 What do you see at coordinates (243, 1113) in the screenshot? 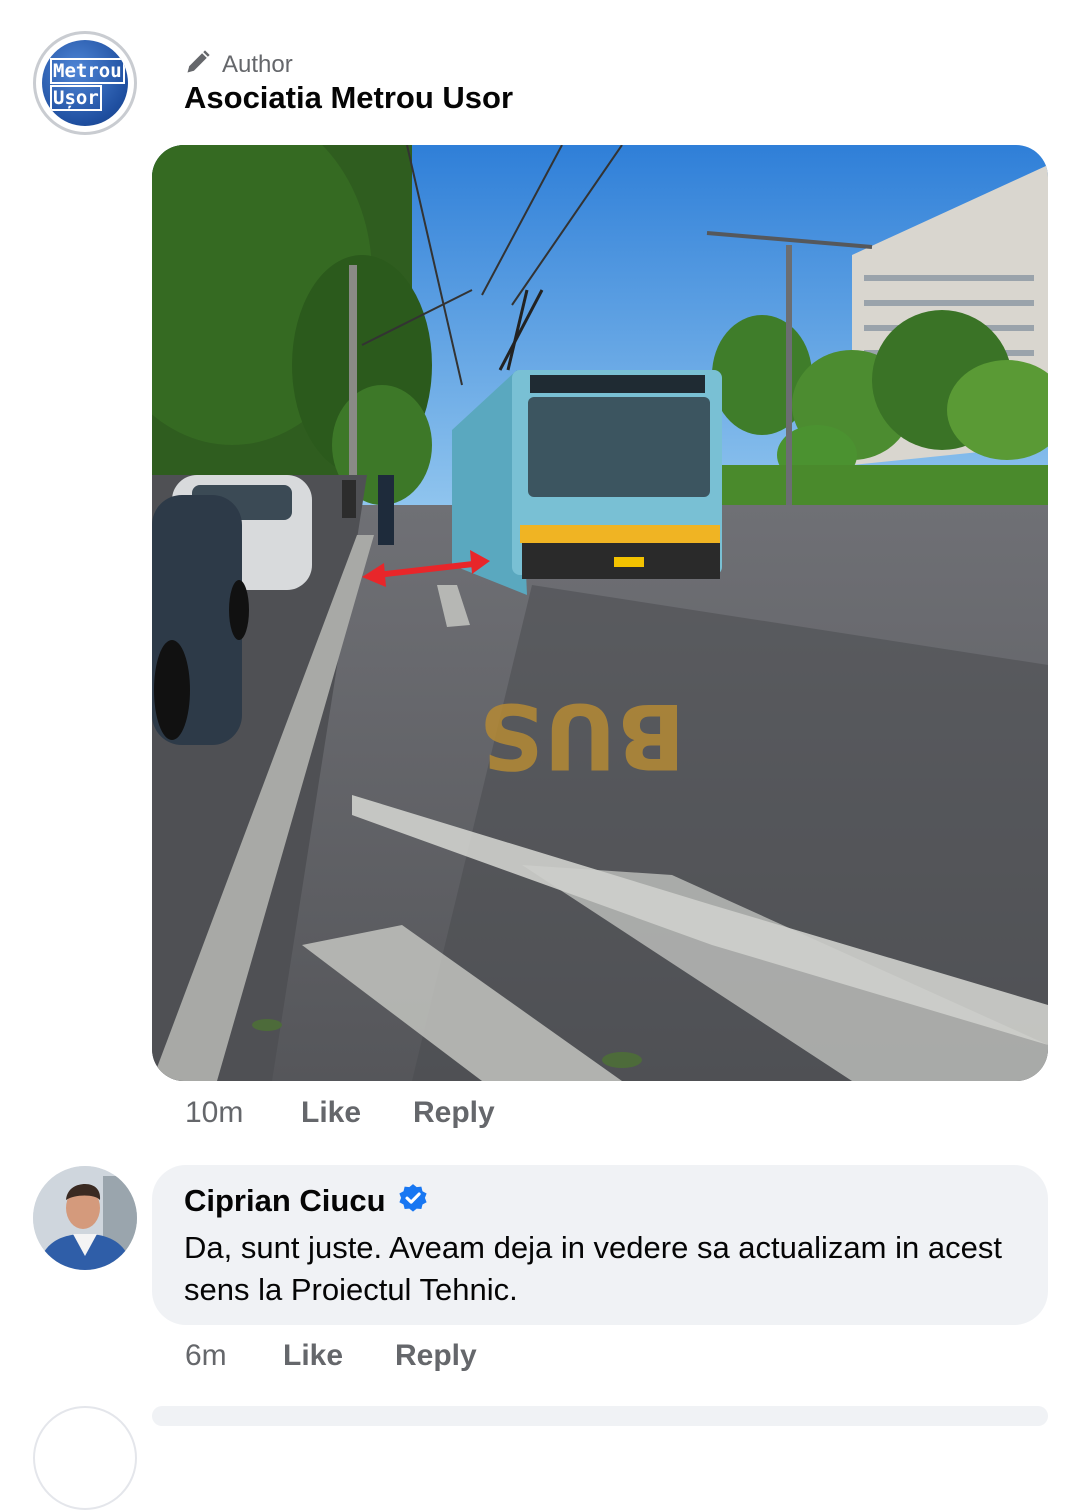
I see `post-timestamp: 10m` at bounding box center [243, 1113].